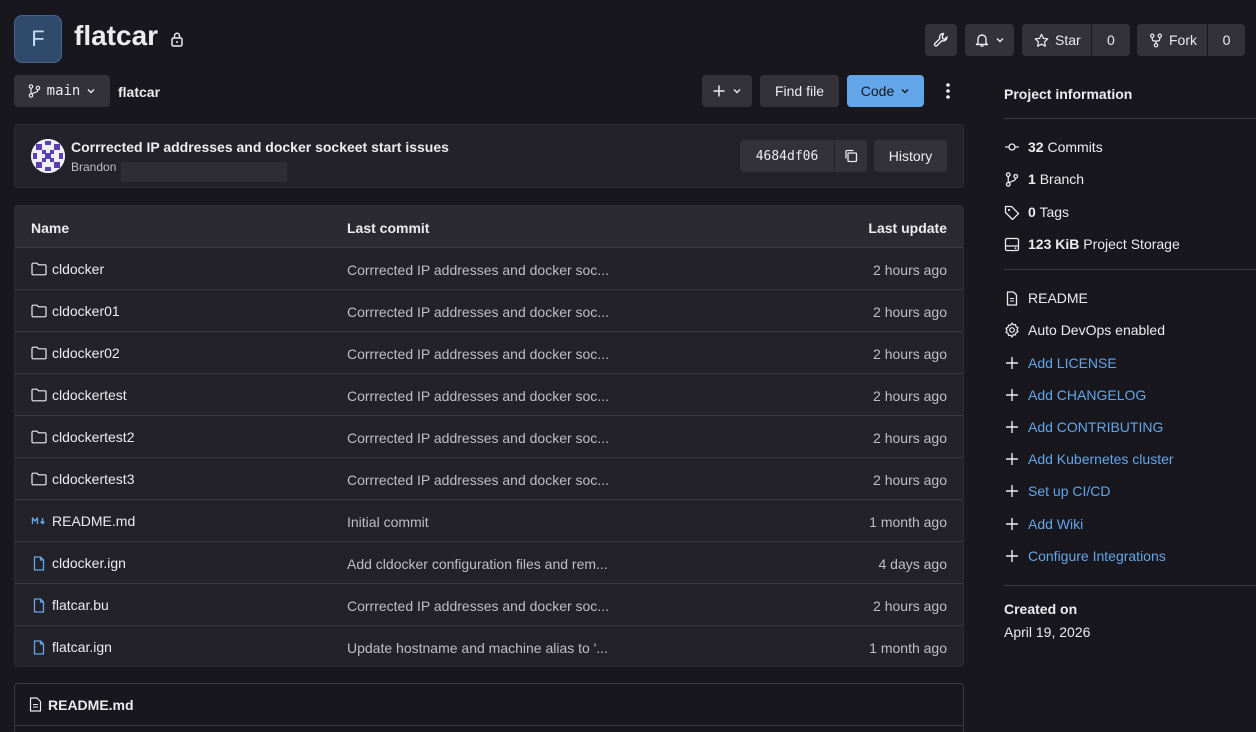 This screenshot has height=732, width=1256. What do you see at coordinates (39, 647) in the screenshot?
I see `file-icon` at bounding box center [39, 647].